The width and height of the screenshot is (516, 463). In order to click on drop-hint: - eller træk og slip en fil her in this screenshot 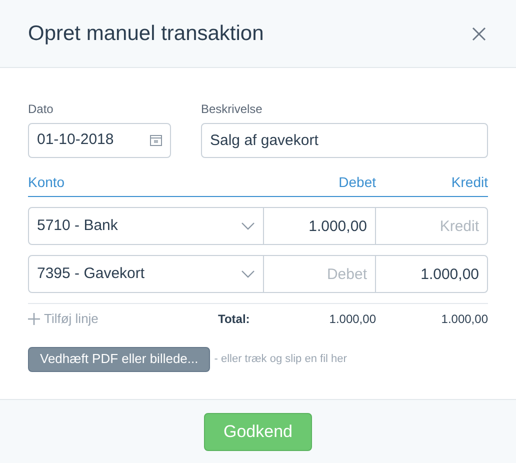, I will do `click(280, 359)`.